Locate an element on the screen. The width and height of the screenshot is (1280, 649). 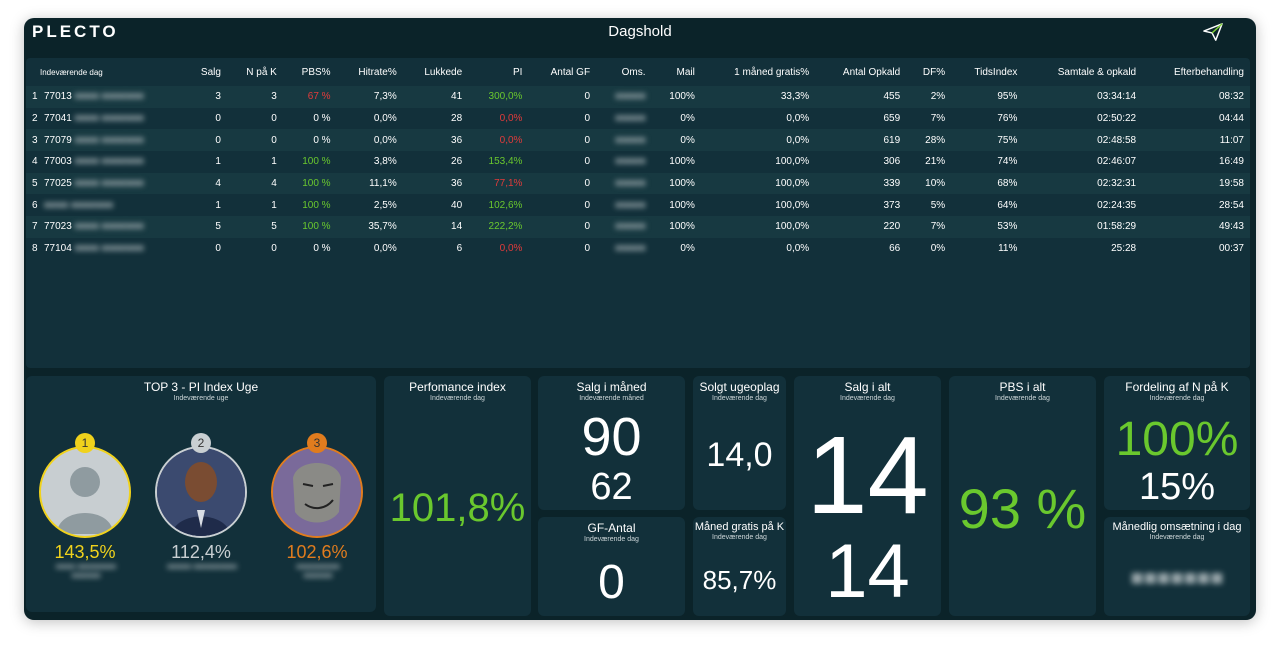
send-icon is located at coordinates (1213, 32).